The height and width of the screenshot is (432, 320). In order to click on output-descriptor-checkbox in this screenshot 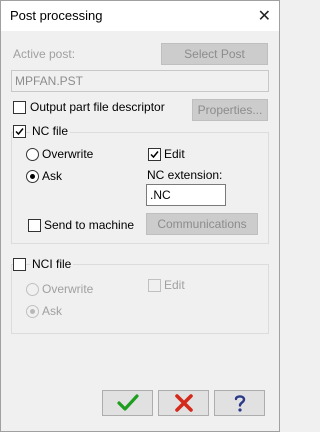, I will do `click(19, 107)`.